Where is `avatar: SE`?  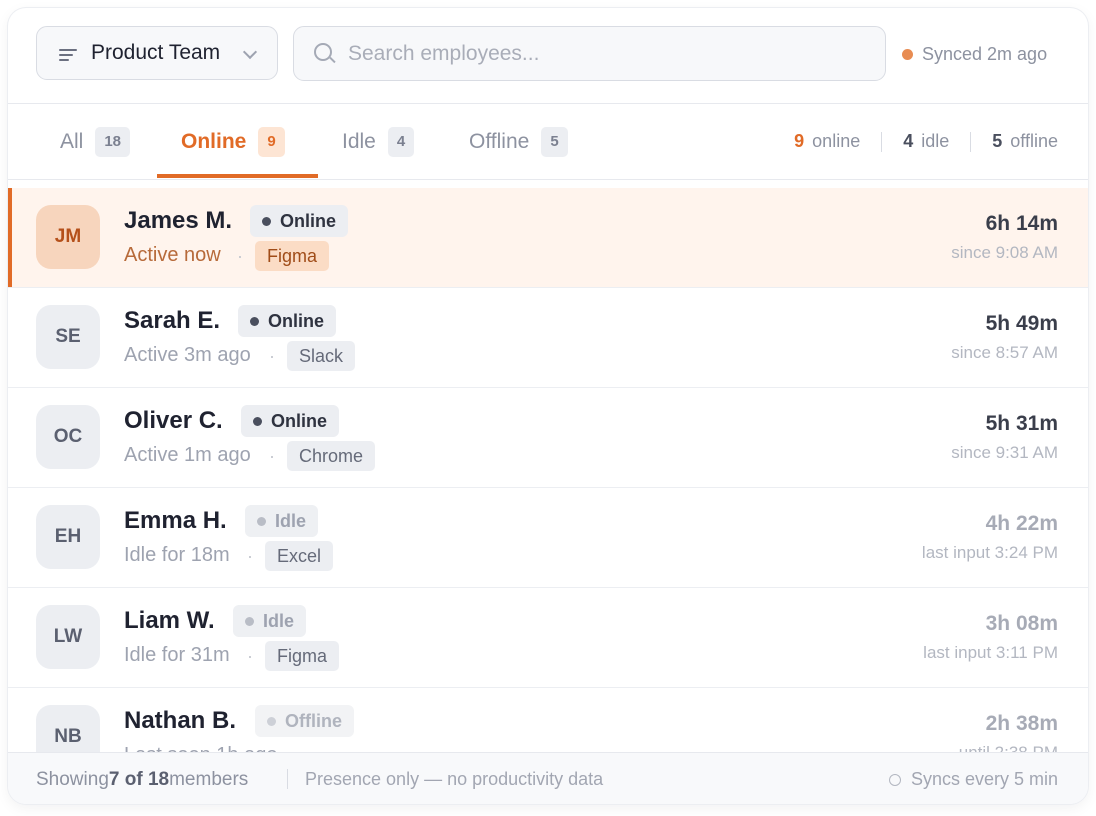
avatar: SE is located at coordinates (68, 337).